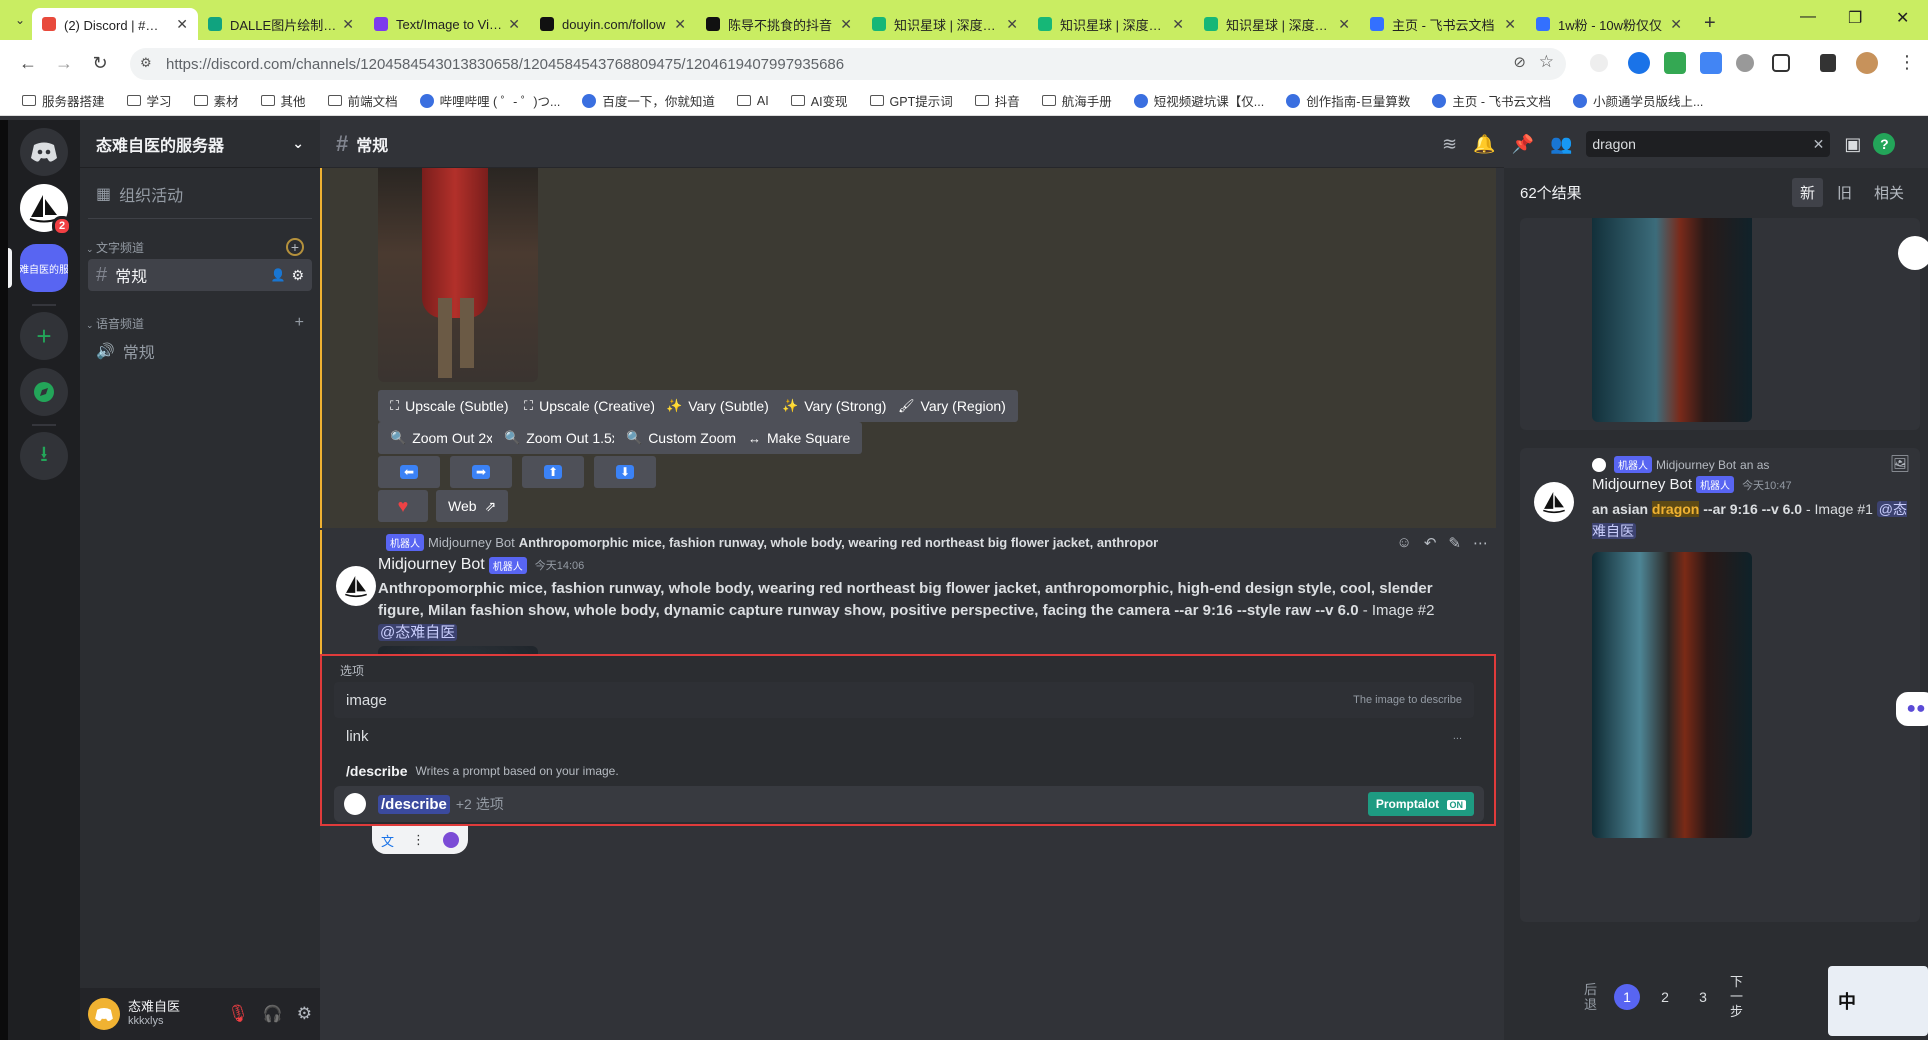  I want to click on minimize-icon: —, so click(1808, 17).